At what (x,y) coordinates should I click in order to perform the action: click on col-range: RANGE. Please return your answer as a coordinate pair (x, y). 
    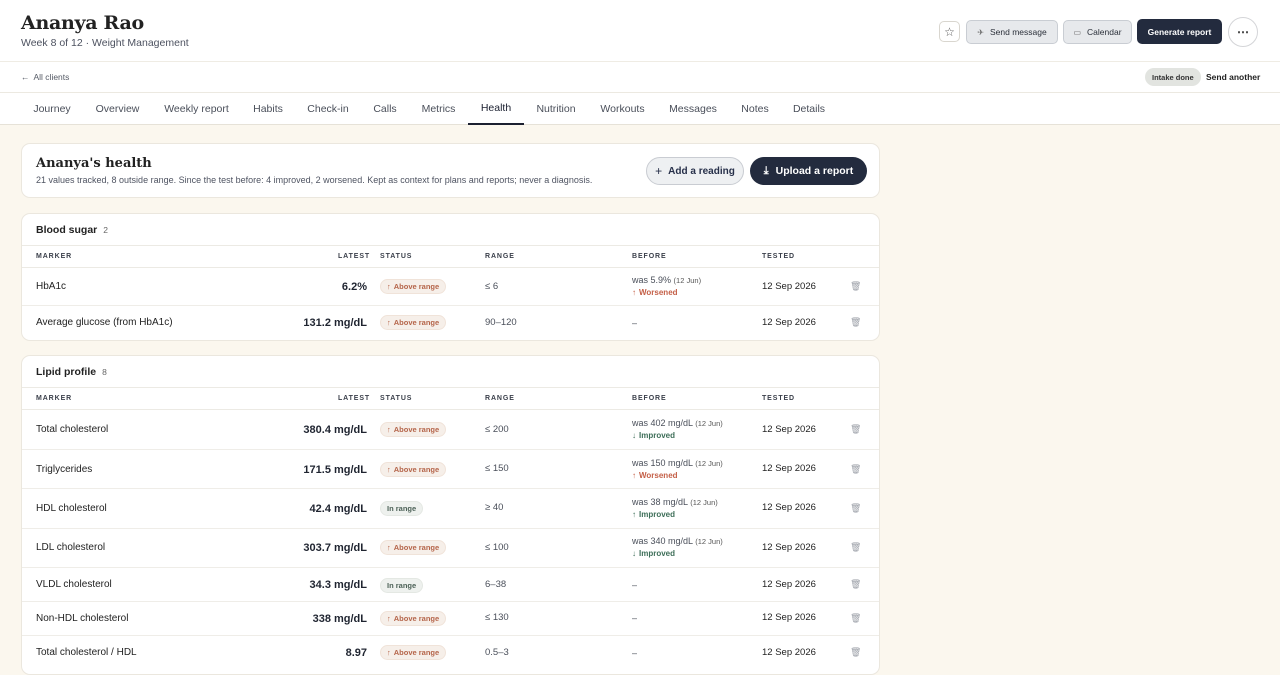
    Looking at the image, I should click on (500, 398).